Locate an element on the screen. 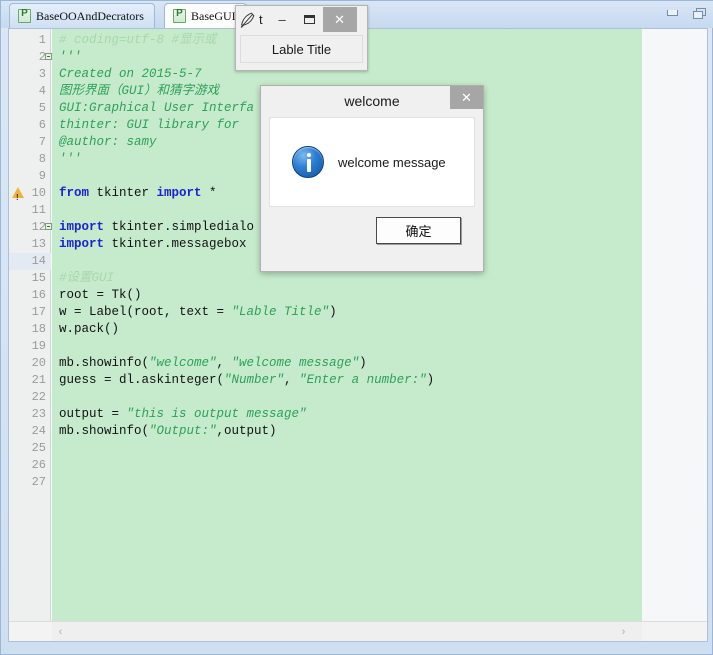 This screenshot has height=655, width=713. line-number: 7 is located at coordinates (42, 142).